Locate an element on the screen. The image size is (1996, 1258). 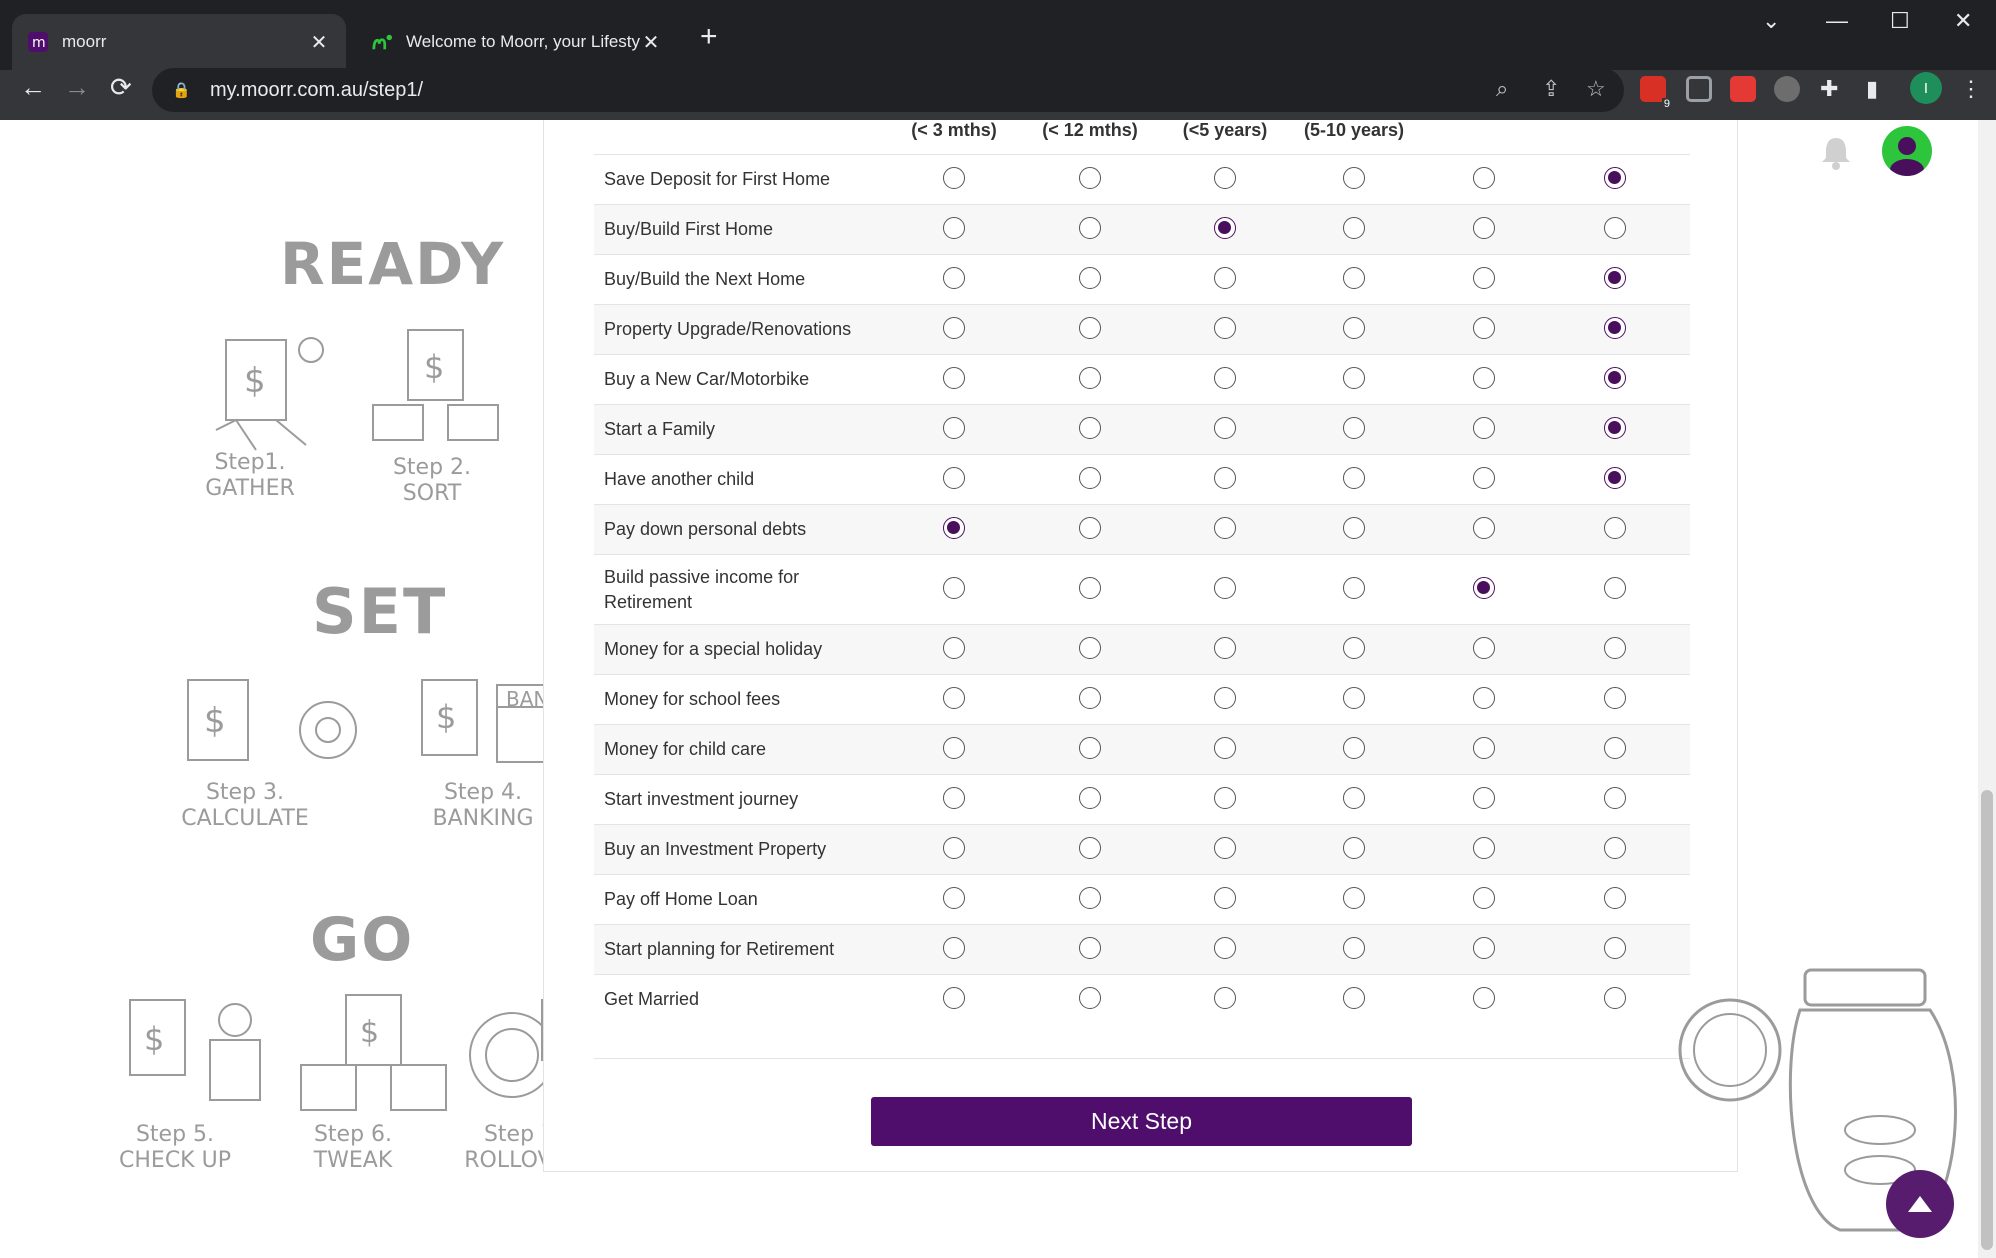
zoom-icon: ⌕ is located at coordinates (1502, 89).